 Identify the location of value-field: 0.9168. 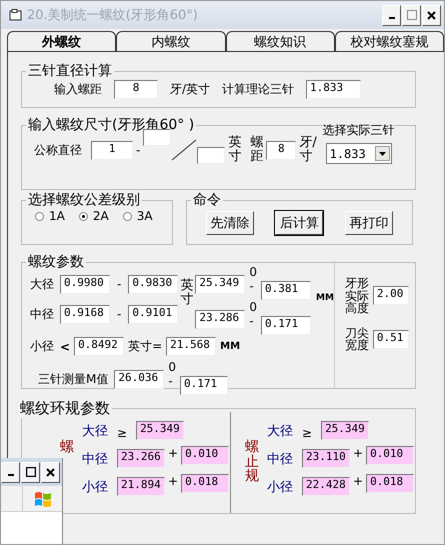
(85, 314).